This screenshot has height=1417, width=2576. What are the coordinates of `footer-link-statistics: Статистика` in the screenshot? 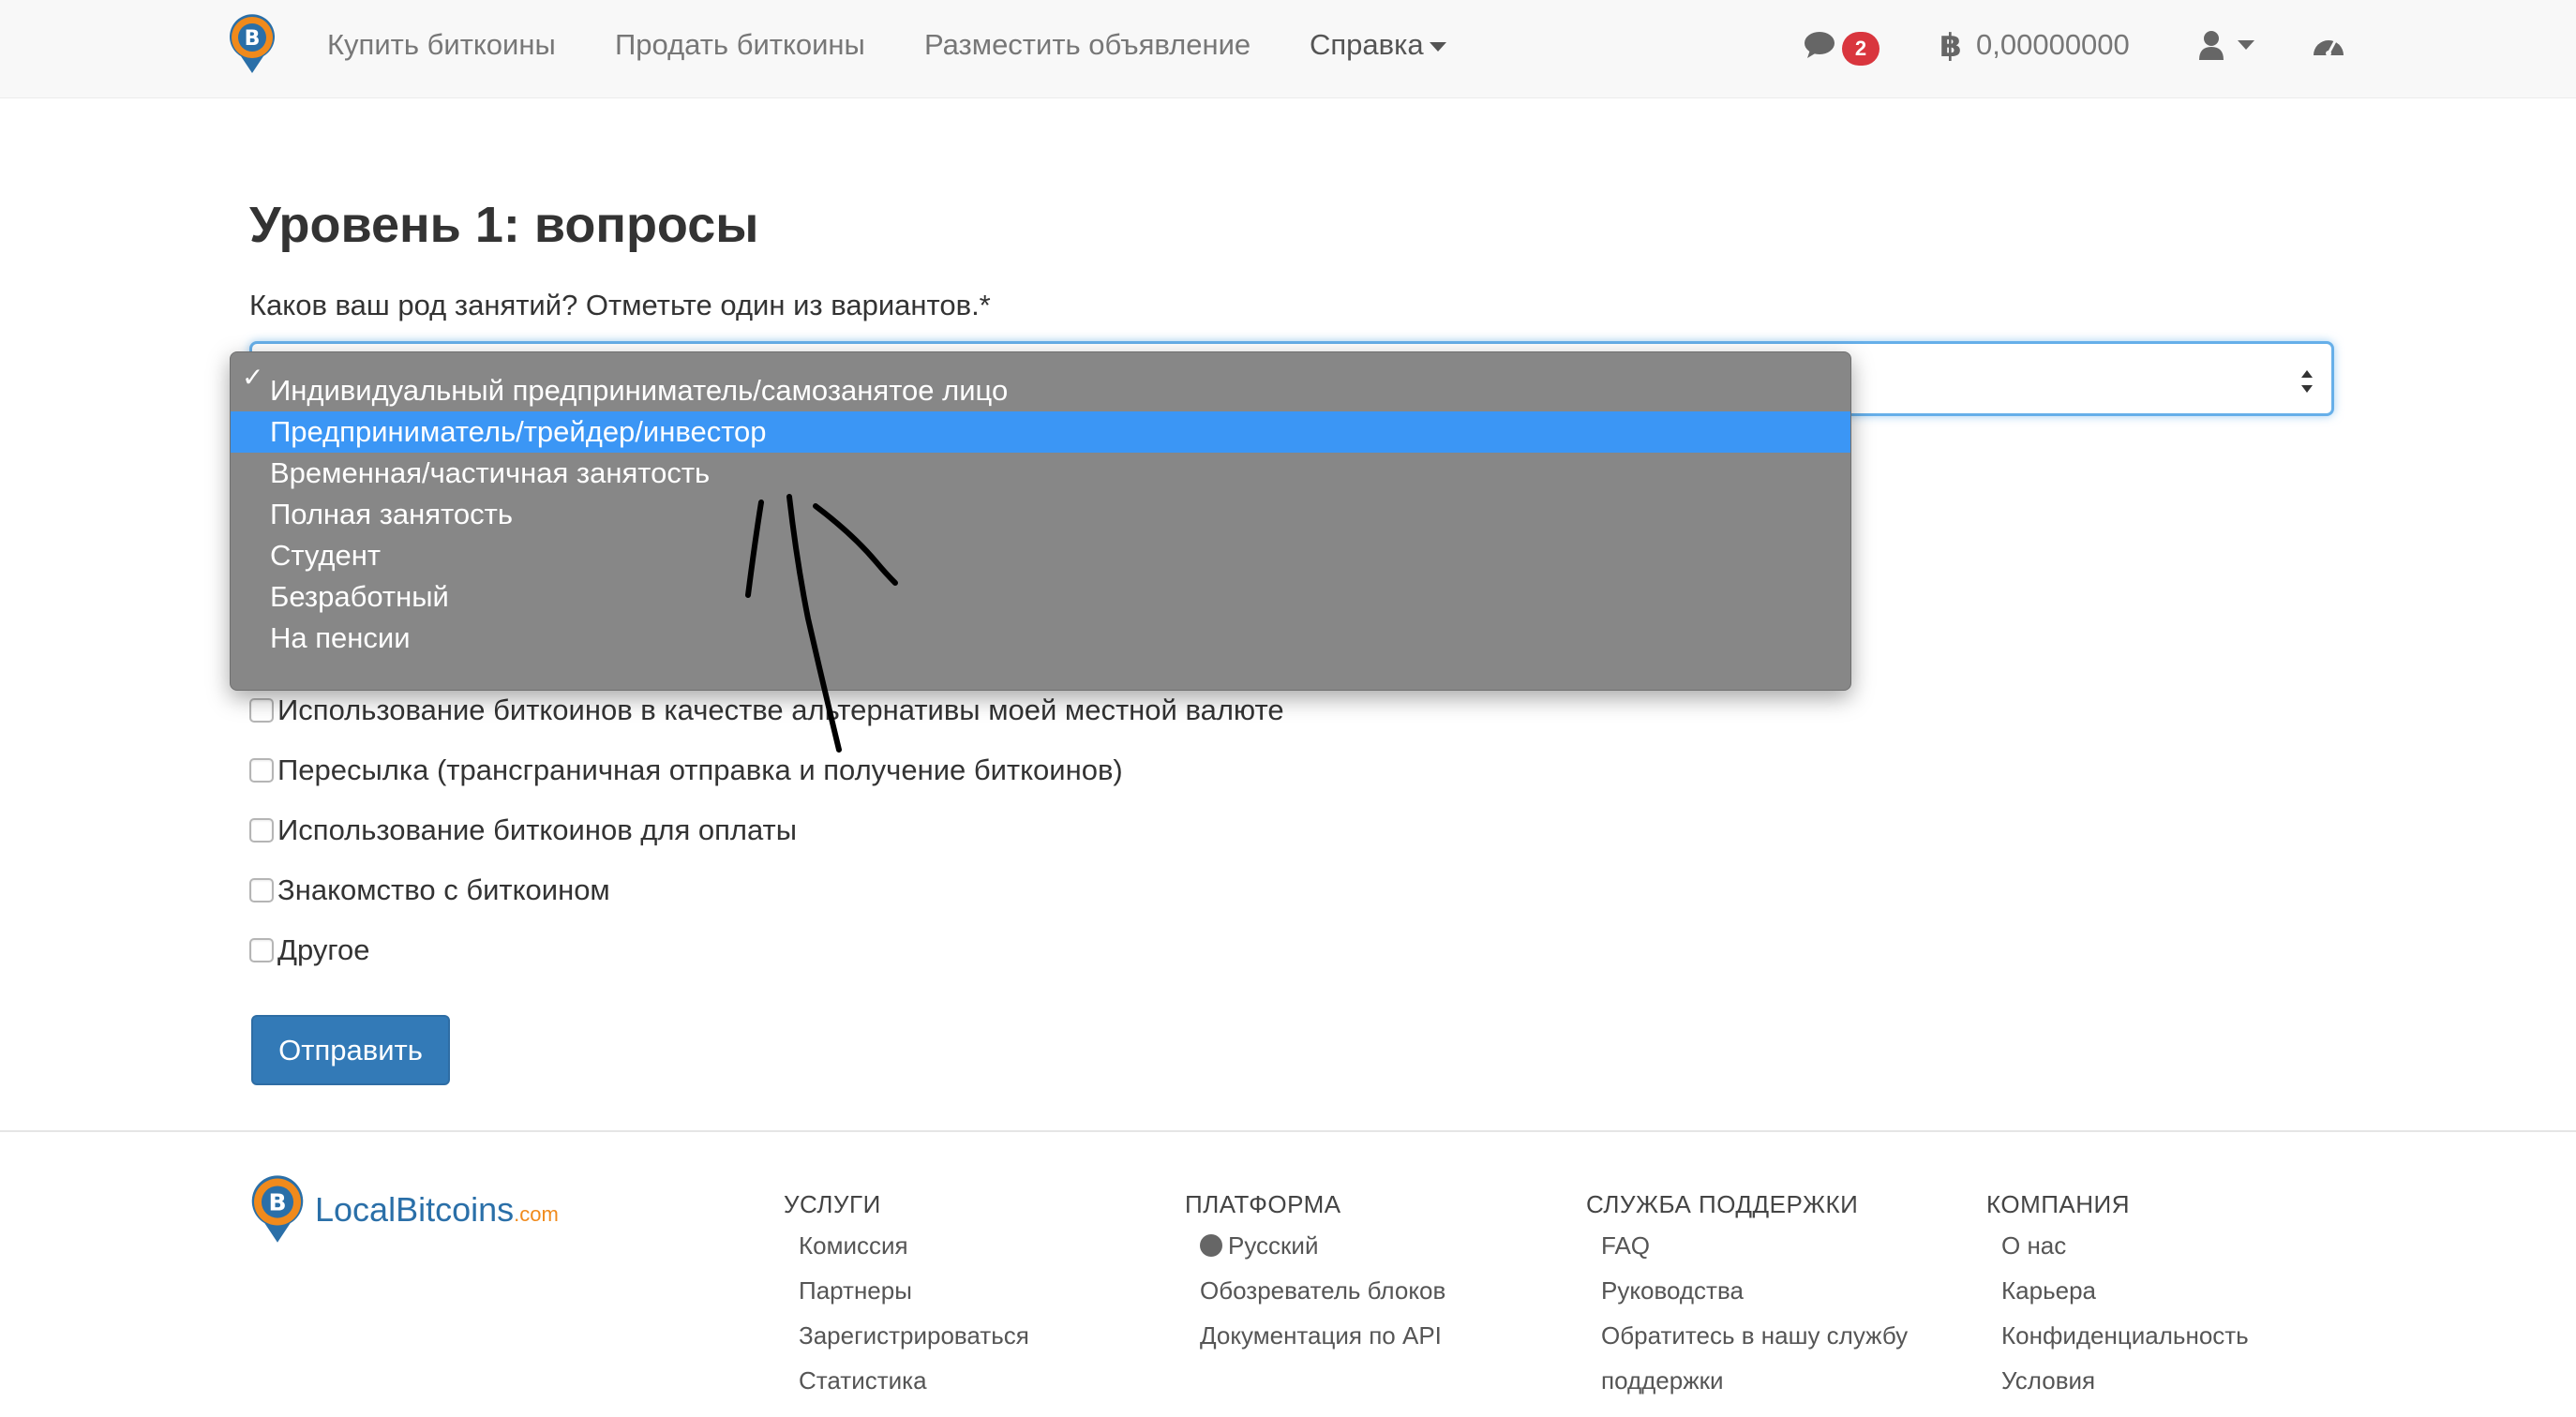 It's located at (906, 1381).